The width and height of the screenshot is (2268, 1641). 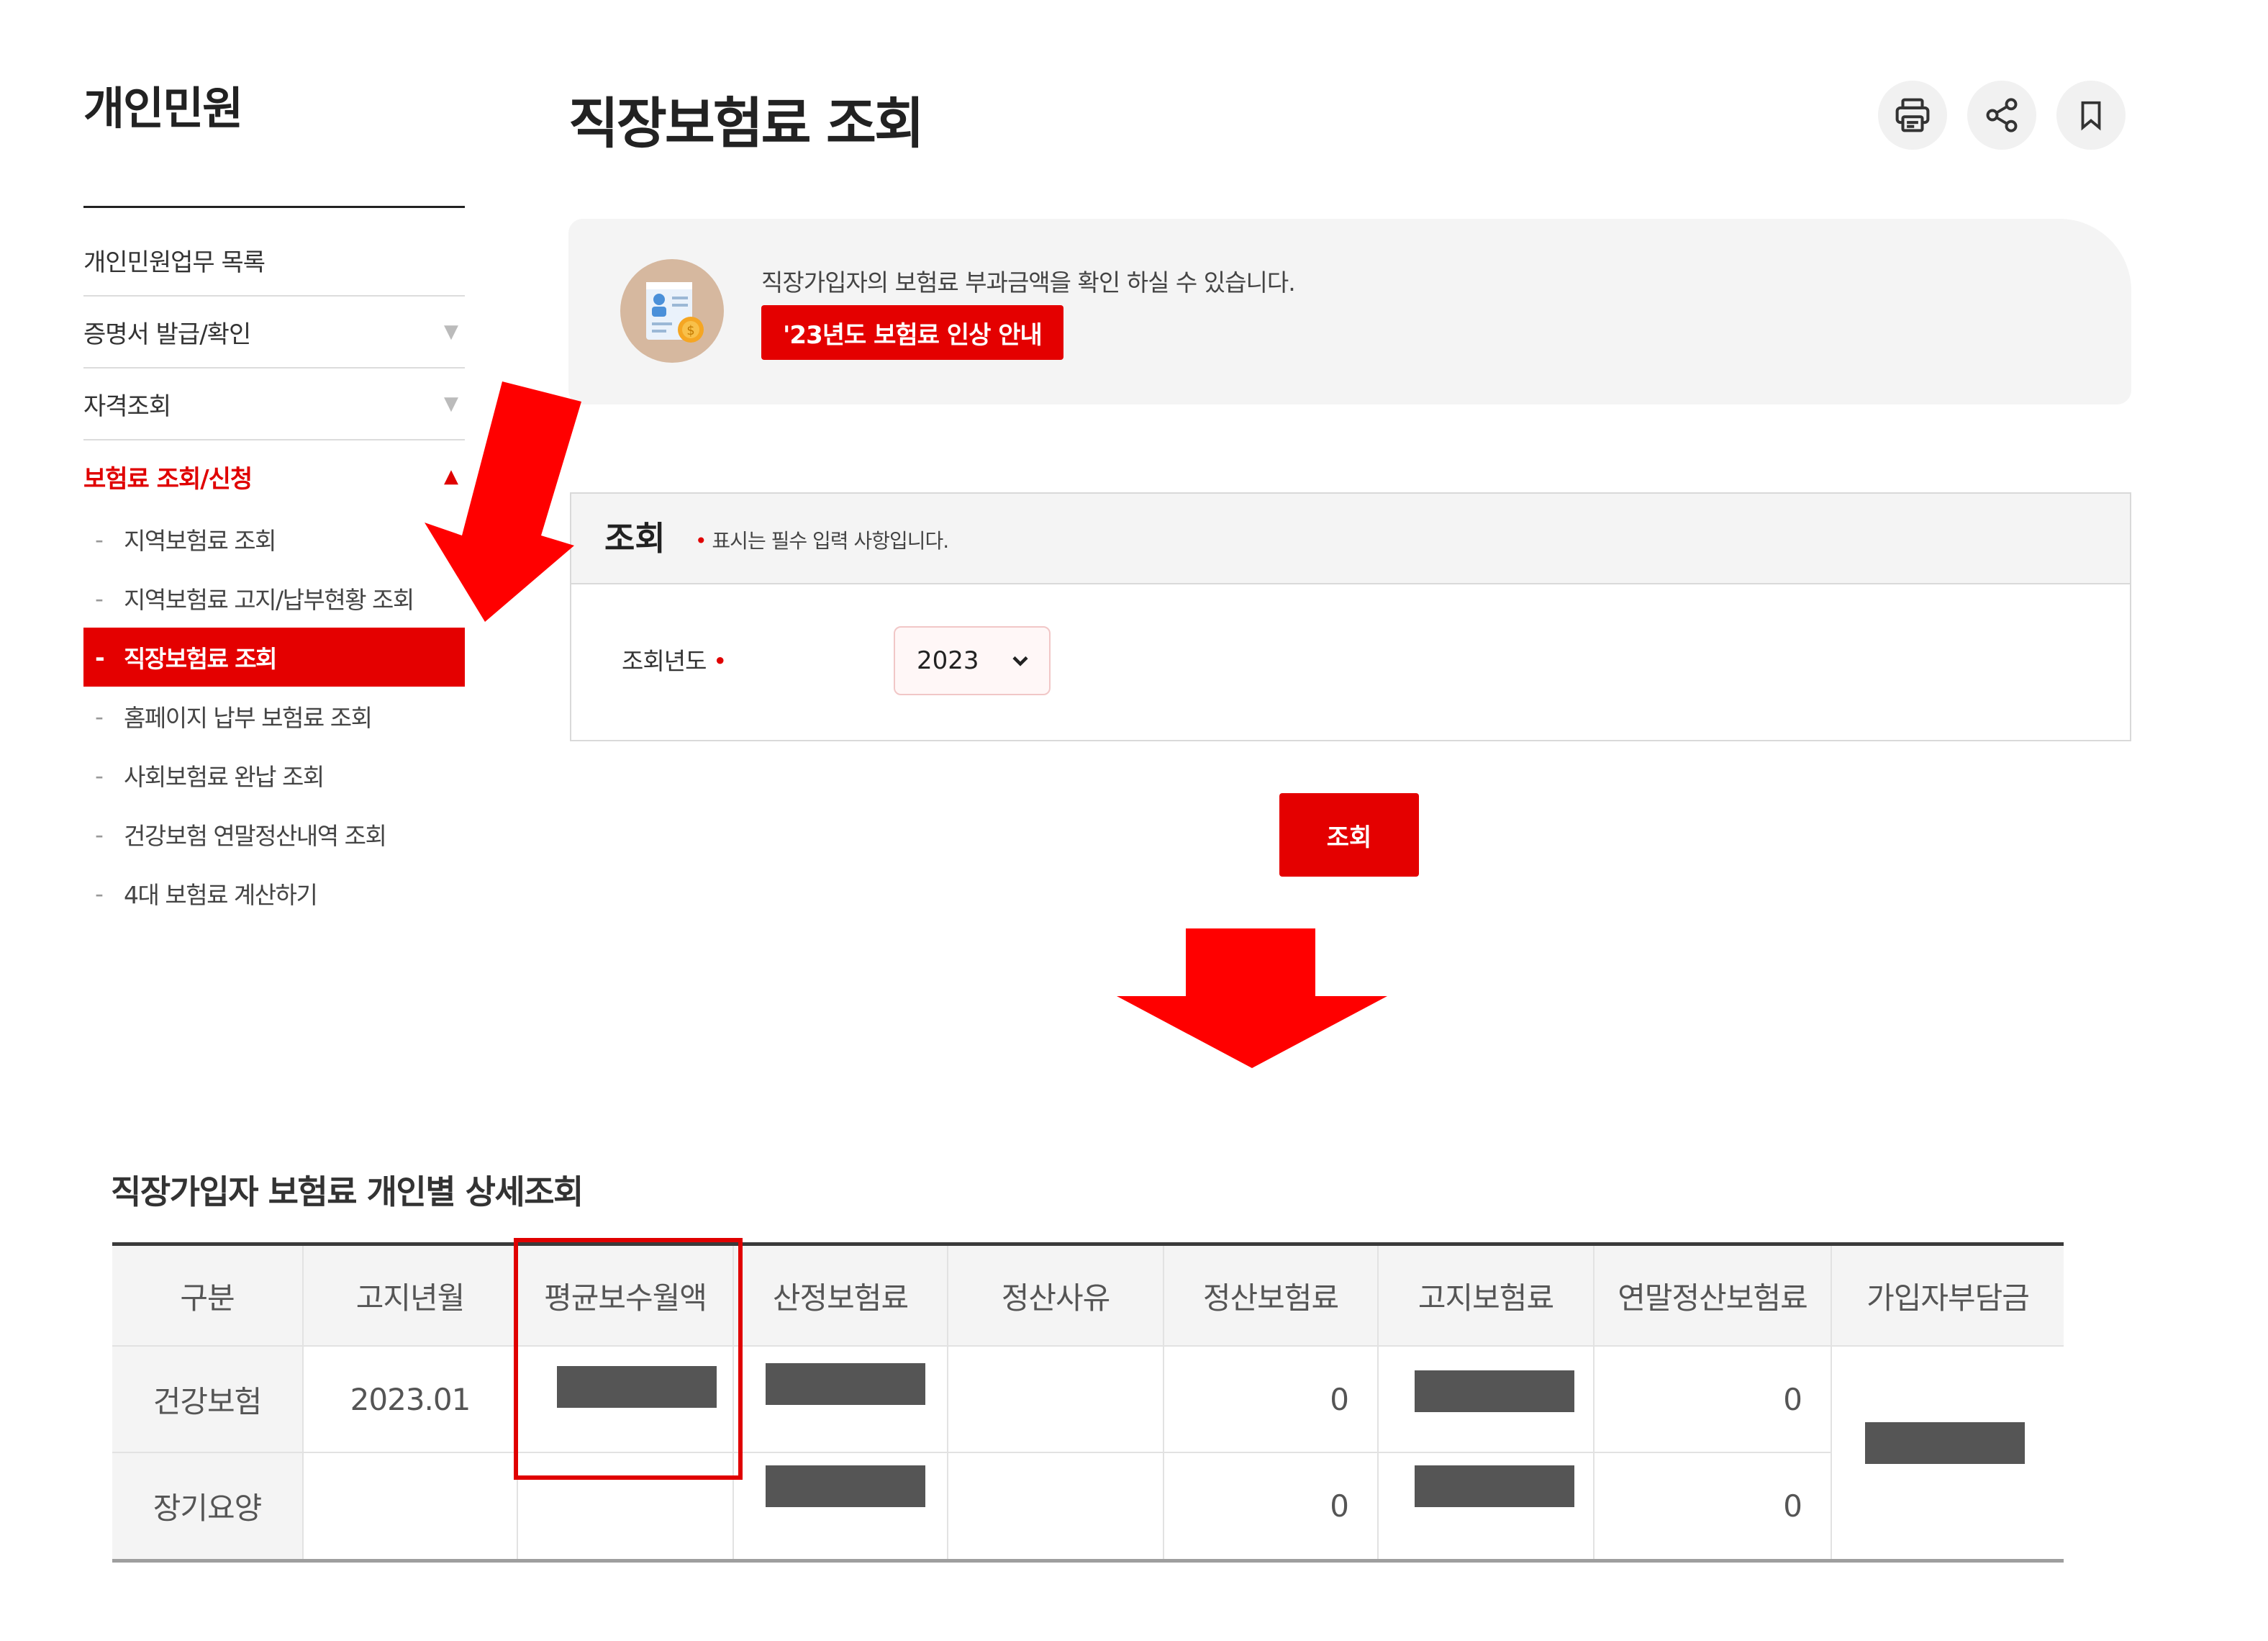 I want to click on search-form-title: 조회, so click(x=635, y=538).